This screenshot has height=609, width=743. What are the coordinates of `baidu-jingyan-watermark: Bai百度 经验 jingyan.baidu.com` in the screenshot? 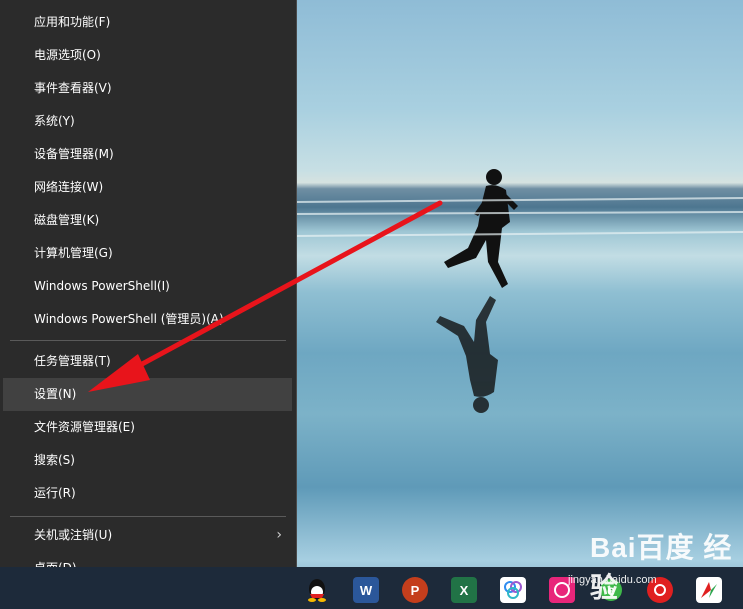 It's located at (655, 566).